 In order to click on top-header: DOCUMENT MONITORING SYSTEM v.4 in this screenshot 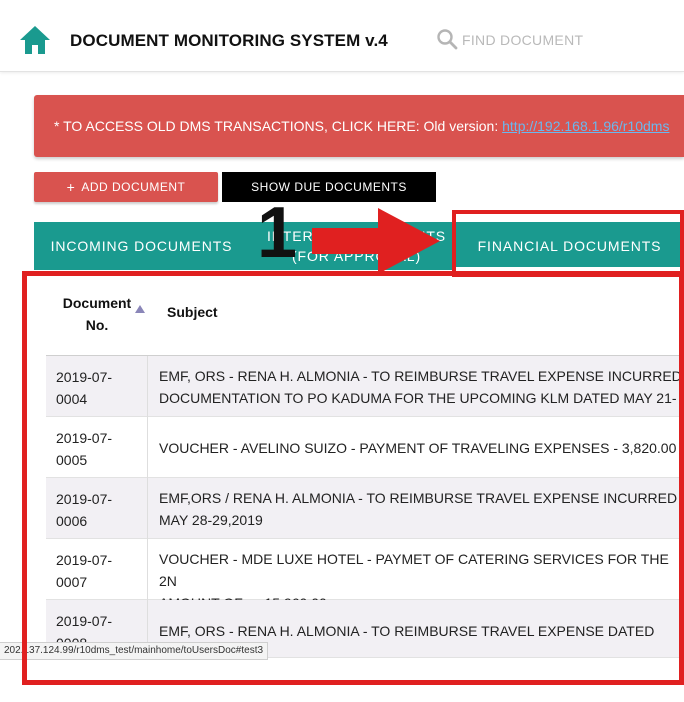, I will do `click(342, 36)`.